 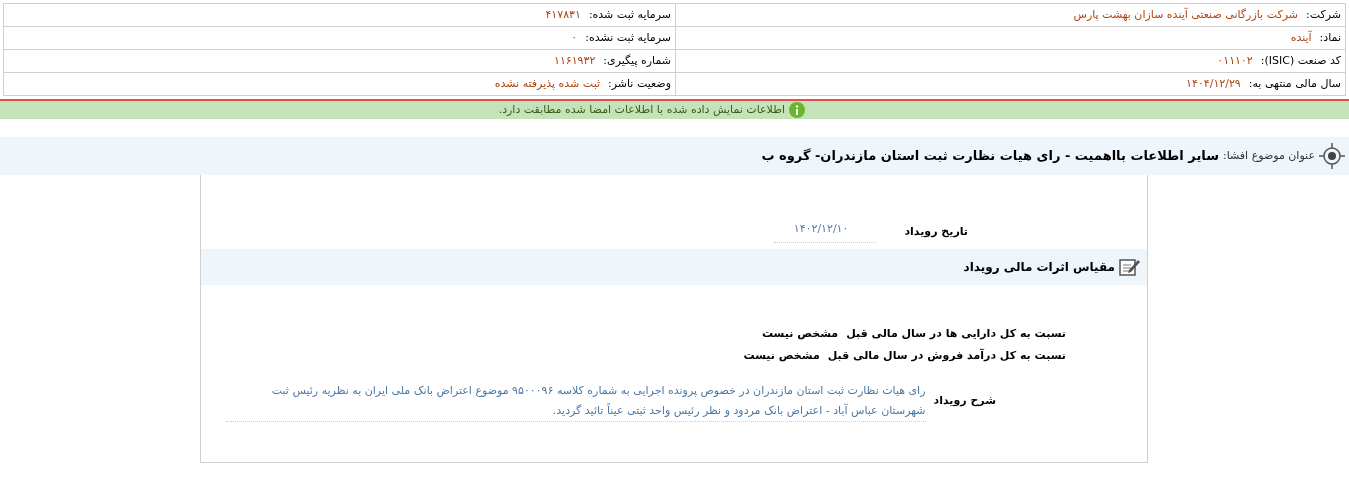 What do you see at coordinates (825, 232) in the screenshot?
I see `event-date-value: ۱۴۰۲/۱۲/۱۰` at bounding box center [825, 232].